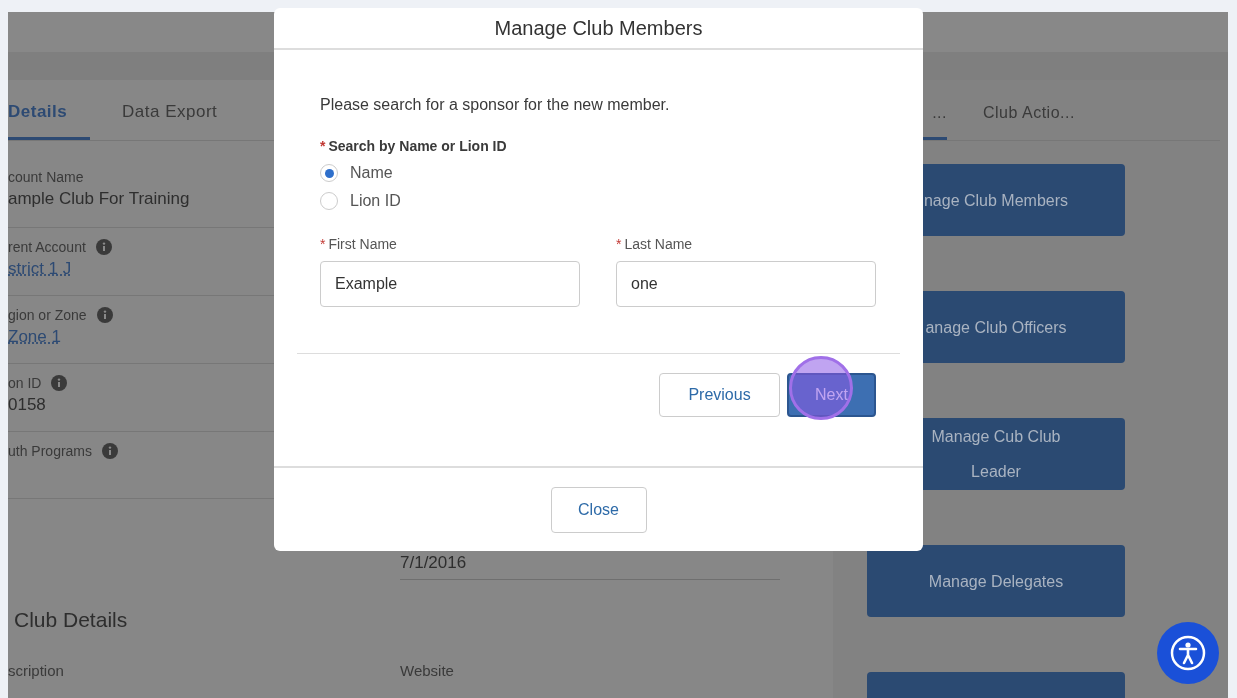  What do you see at coordinates (34, 337) in the screenshot?
I see `field-link: Zone 1` at bounding box center [34, 337].